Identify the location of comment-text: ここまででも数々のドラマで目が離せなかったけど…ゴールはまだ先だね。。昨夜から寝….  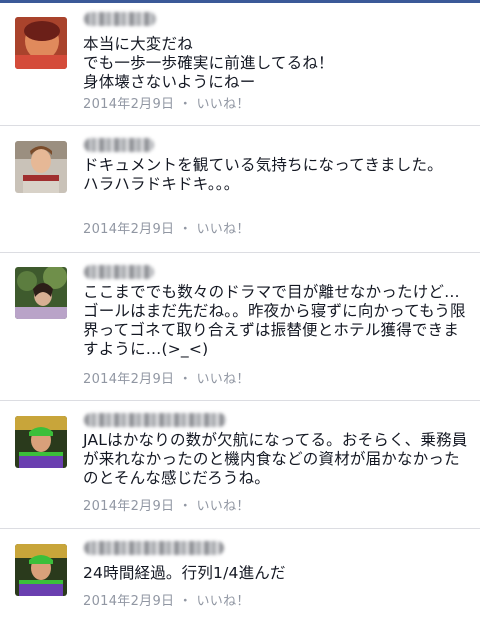
(274, 320).